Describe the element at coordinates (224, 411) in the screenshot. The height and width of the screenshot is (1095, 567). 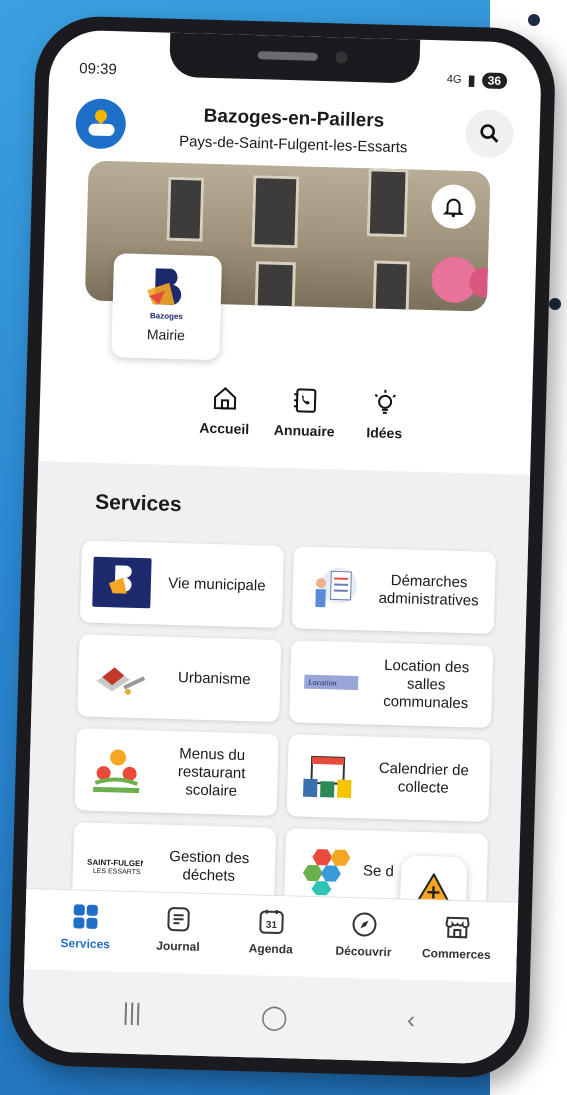
I see `quick-link-accueil: Accueil` at that location.